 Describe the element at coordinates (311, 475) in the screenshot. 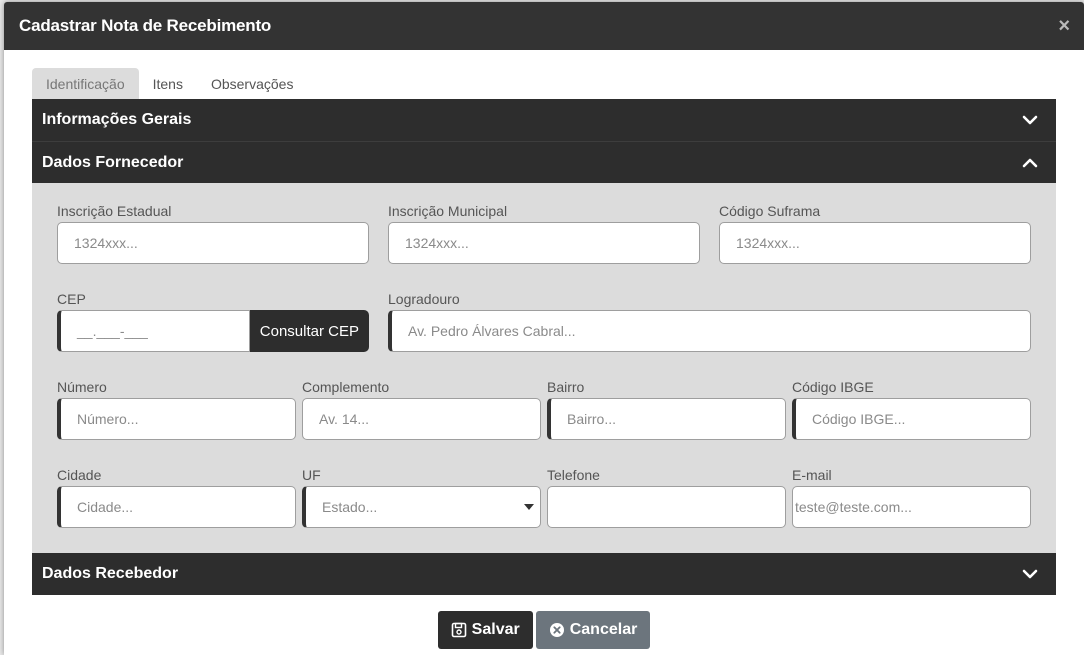

I see `field-label: UF` at that location.